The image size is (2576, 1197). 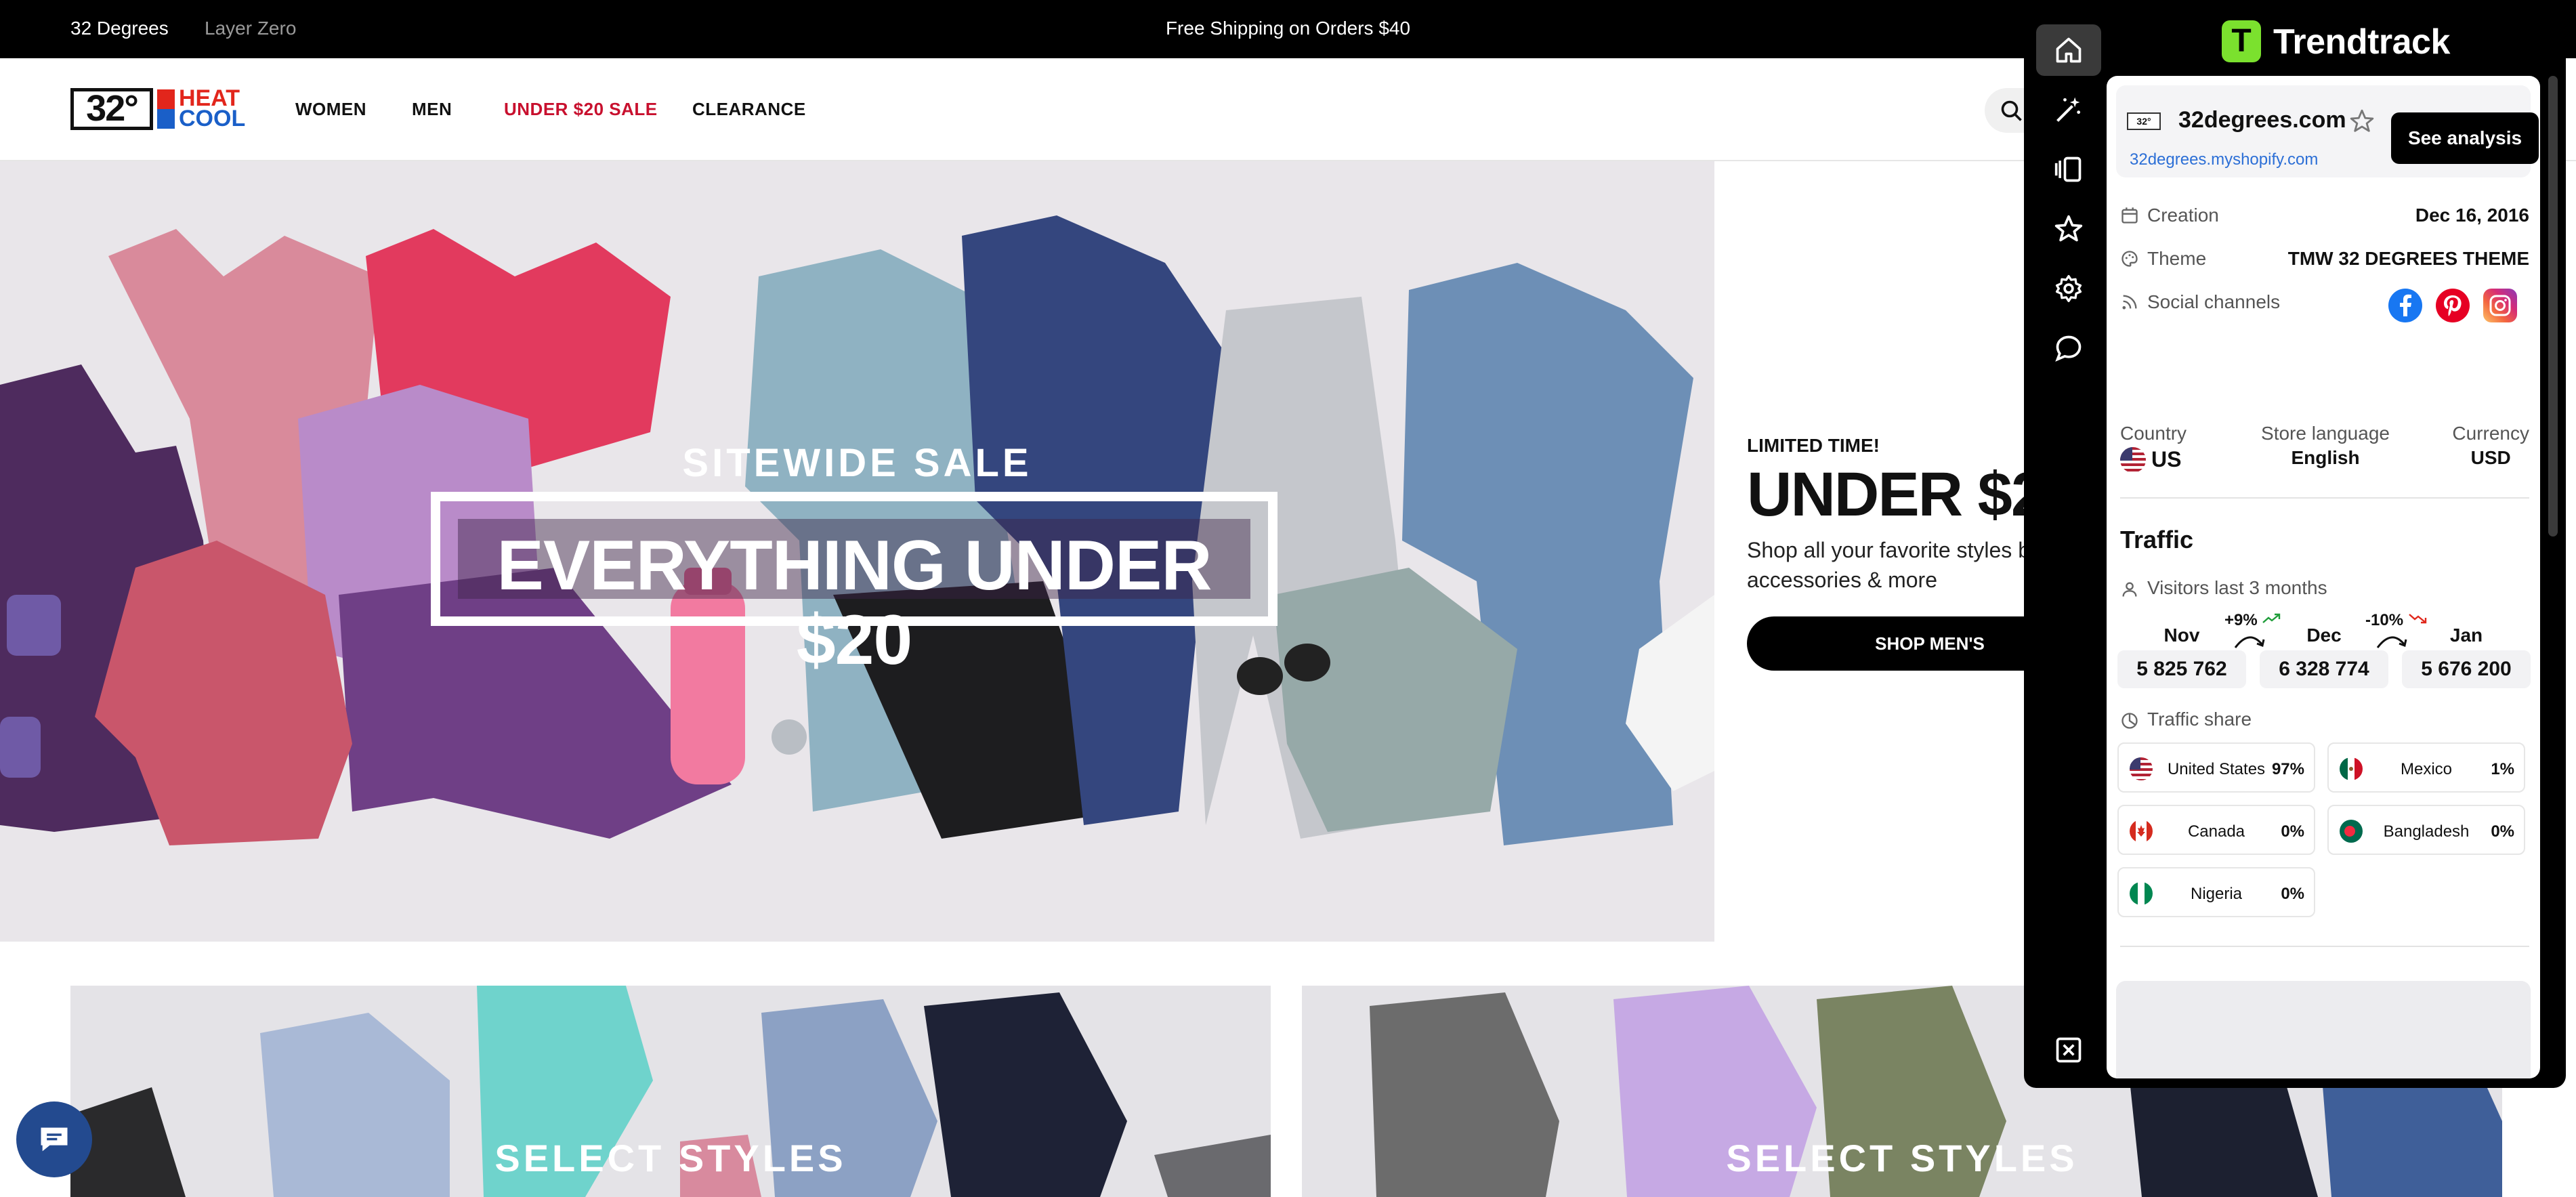 What do you see at coordinates (2384, 620) in the screenshot?
I see `change-dec-jan-text: -10%` at bounding box center [2384, 620].